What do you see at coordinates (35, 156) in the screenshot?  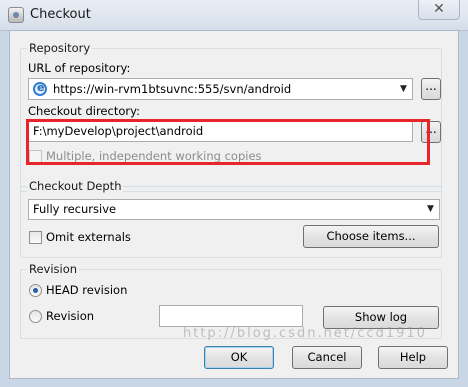 I see `multiple-wc-checkbox` at bounding box center [35, 156].